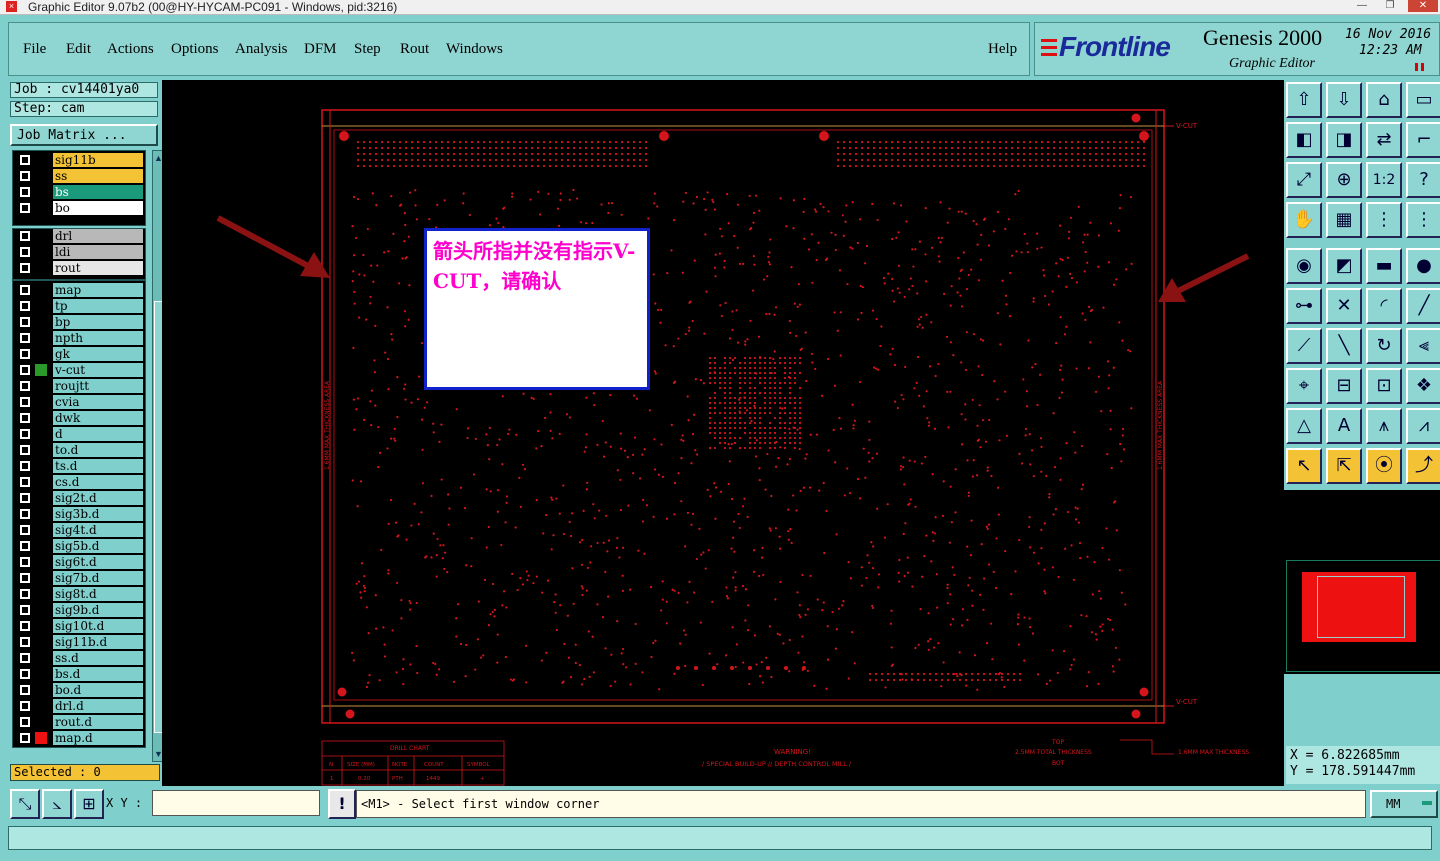  What do you see at coordinates (98, 466) in the screenshot?
I see `layer-name: ts.d` at bounding box center [98, 466].